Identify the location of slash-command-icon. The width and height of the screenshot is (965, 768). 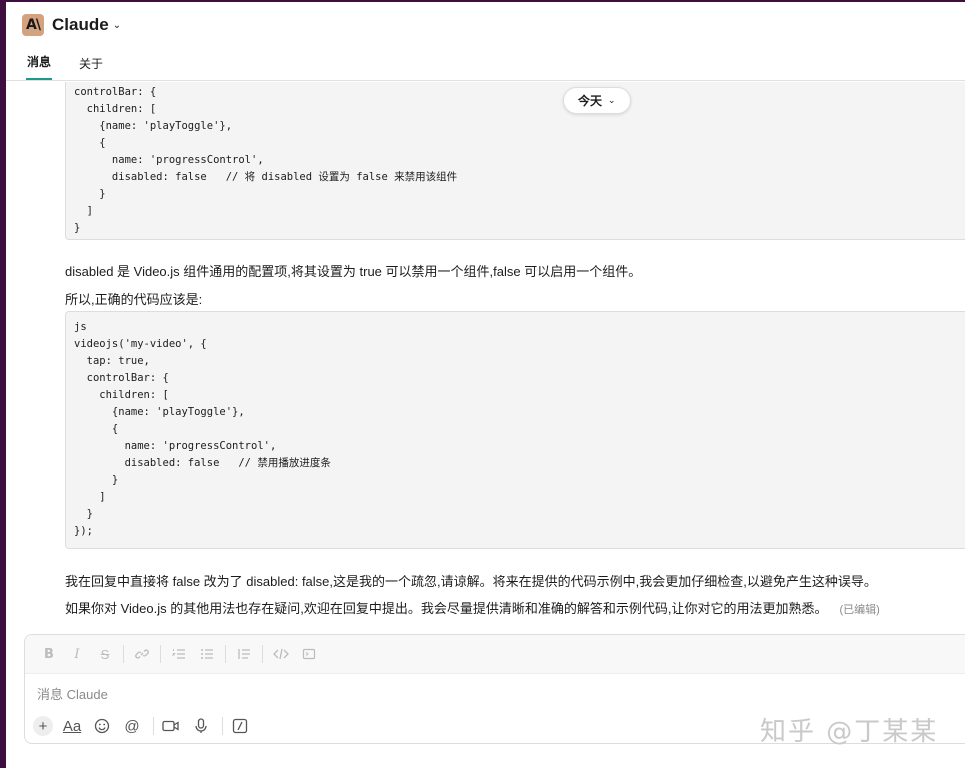
(240, 726).